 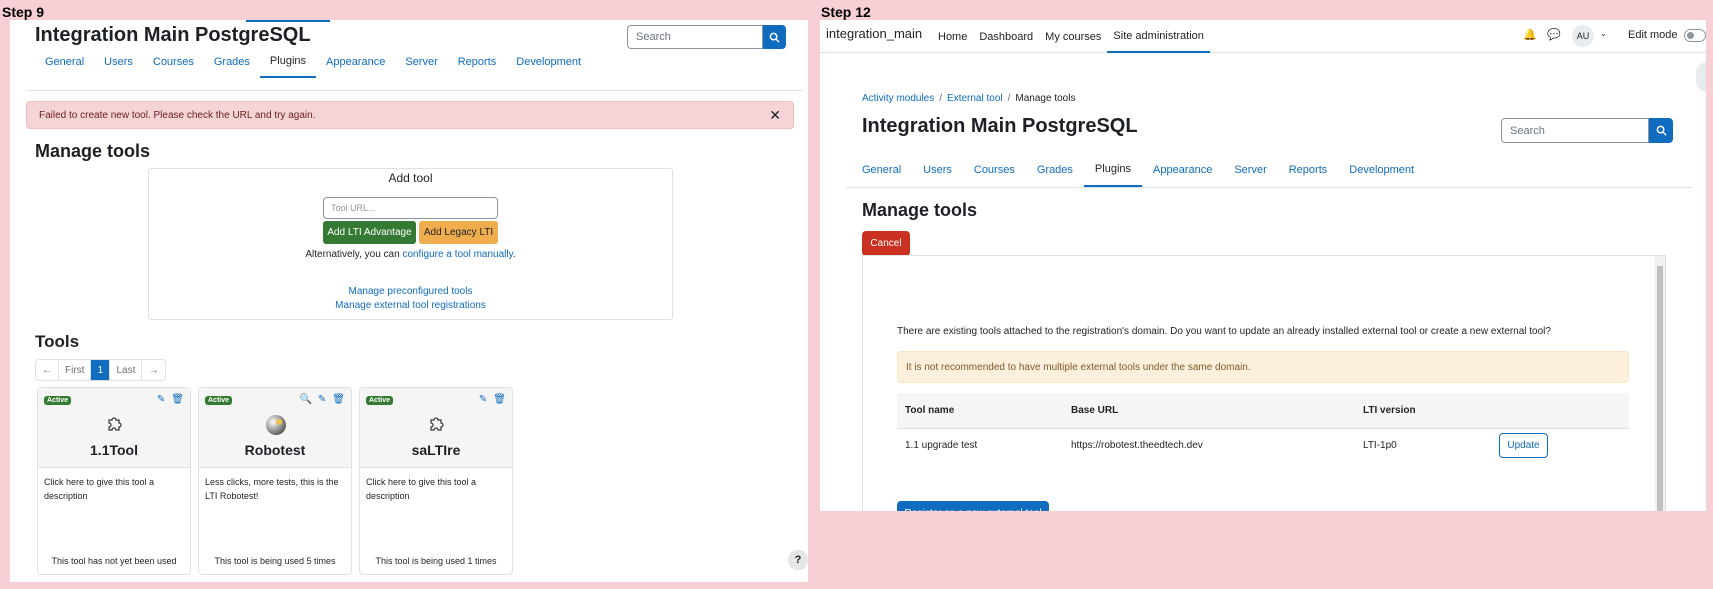 What do you see at coordinates (369, 232) in the screenshot?
I see `add-lti-advantage-button: Add LTI Advantage` at bounding box center [369, 232].